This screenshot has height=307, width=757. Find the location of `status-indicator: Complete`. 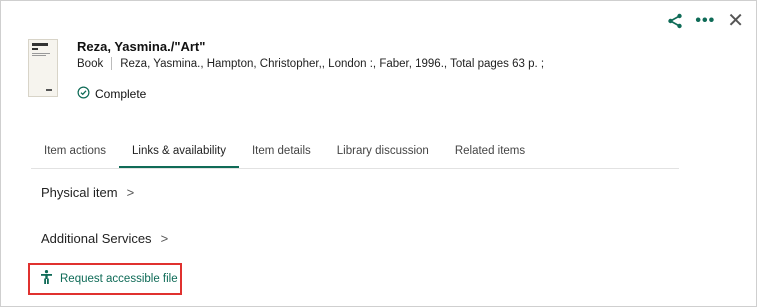

status-indicator: Complete is located at coordinates (111, 94).